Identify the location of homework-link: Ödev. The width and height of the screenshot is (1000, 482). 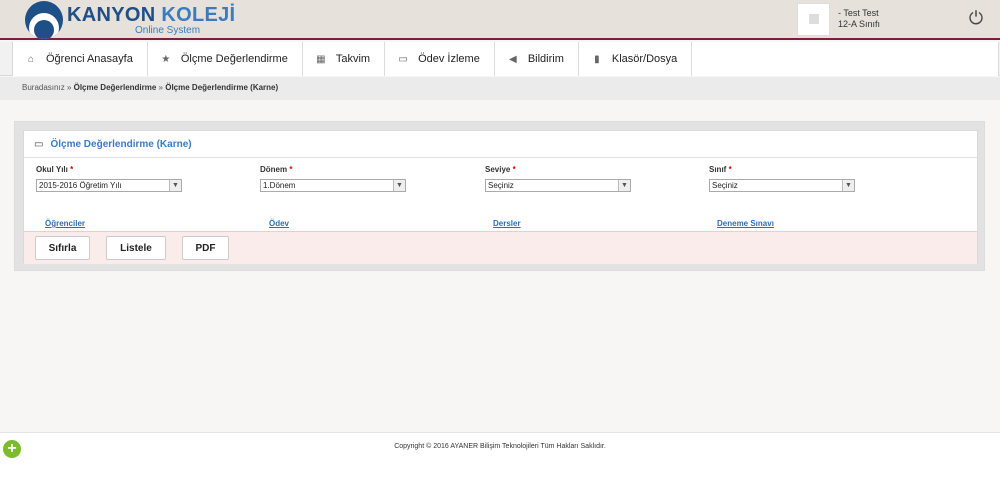
(279, 223).